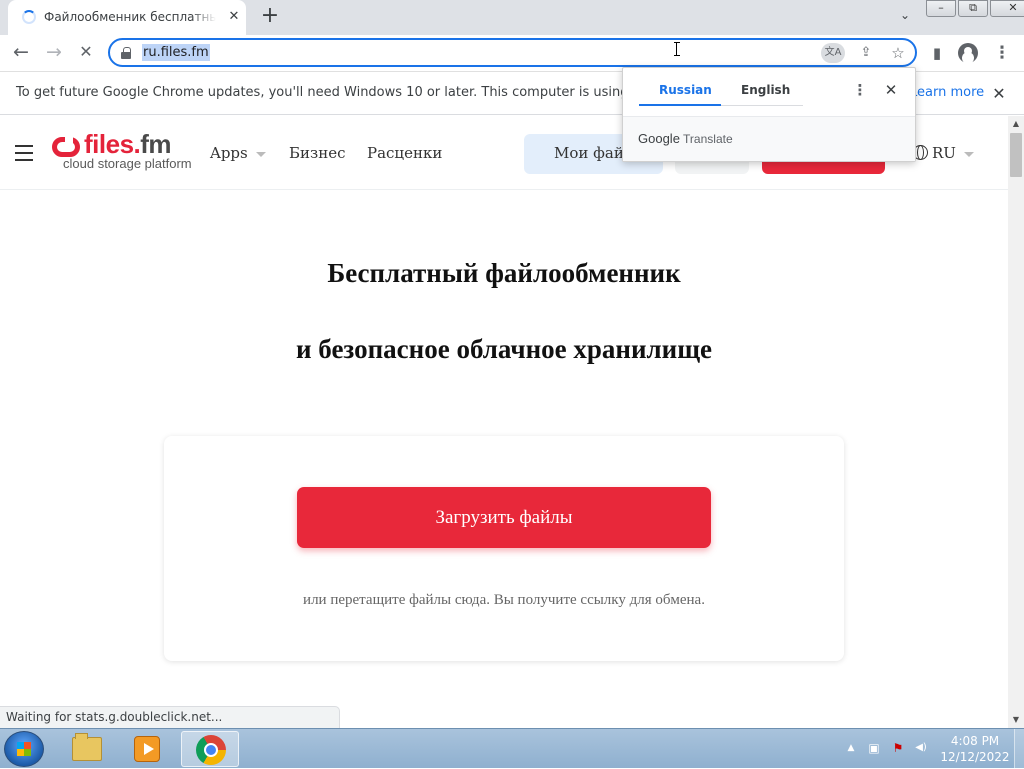 Image resolution: width=1024 pixels, height=769 pixels. I want to click on nav-pricing: Расценки, so click(404, 153).